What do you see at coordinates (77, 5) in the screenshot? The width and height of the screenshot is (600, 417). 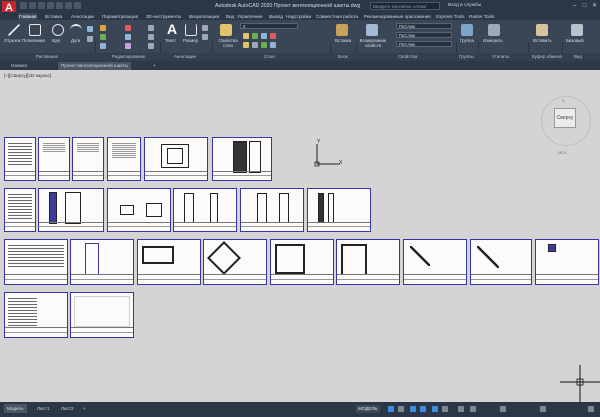 I see `redo-icon` at bounding box center [77, 5].